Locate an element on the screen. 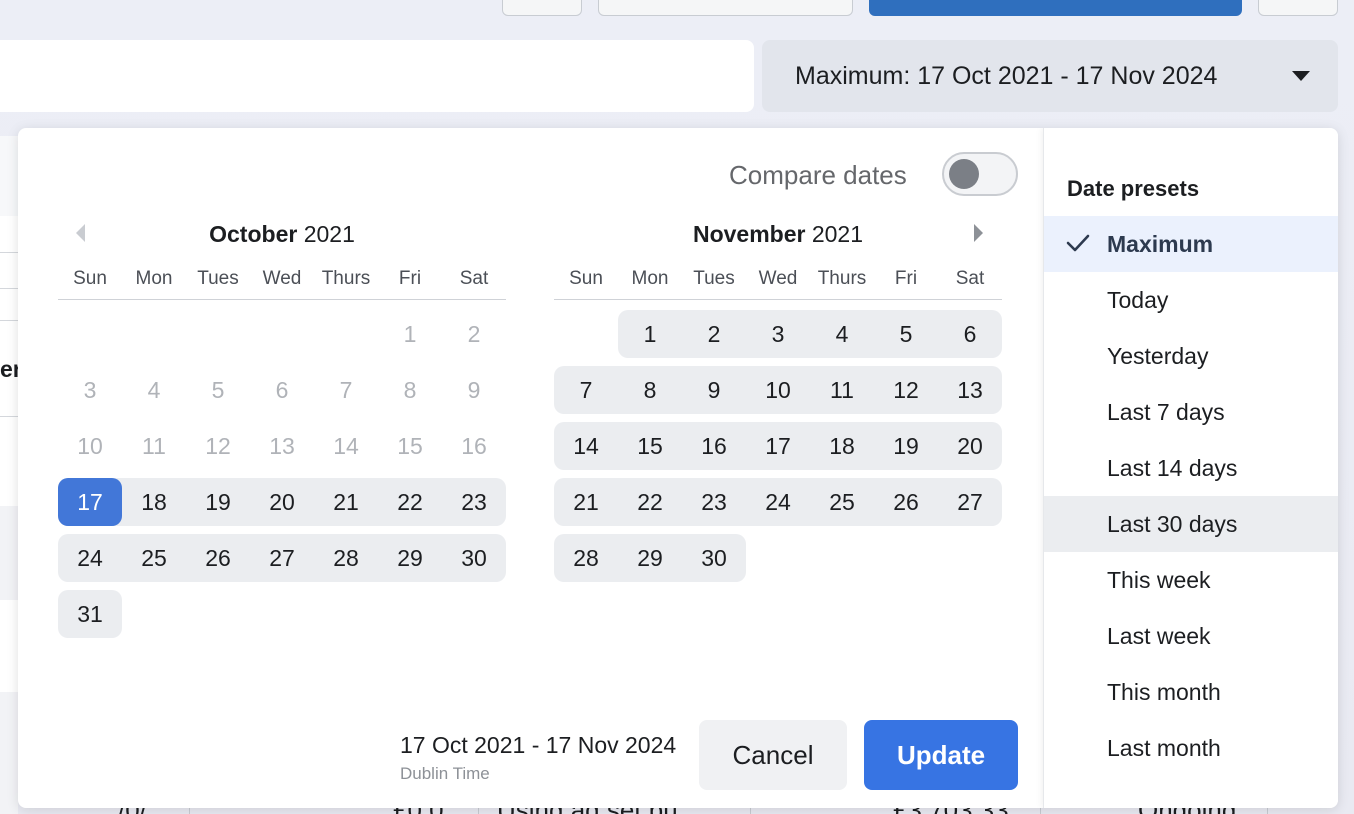 This screenshot has height=814, width=1354. preset-label: This week is located at coordinates (1159, 579).